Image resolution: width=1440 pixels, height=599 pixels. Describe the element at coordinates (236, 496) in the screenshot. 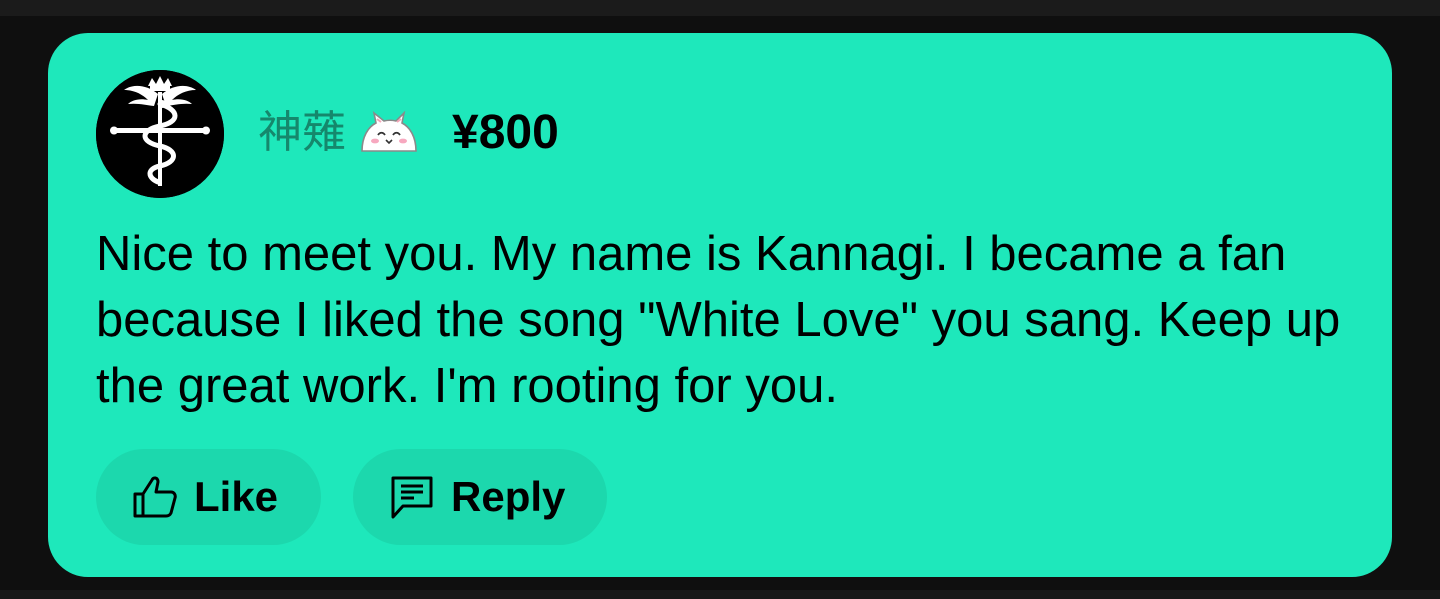

I see `like-label: Like` at that location.